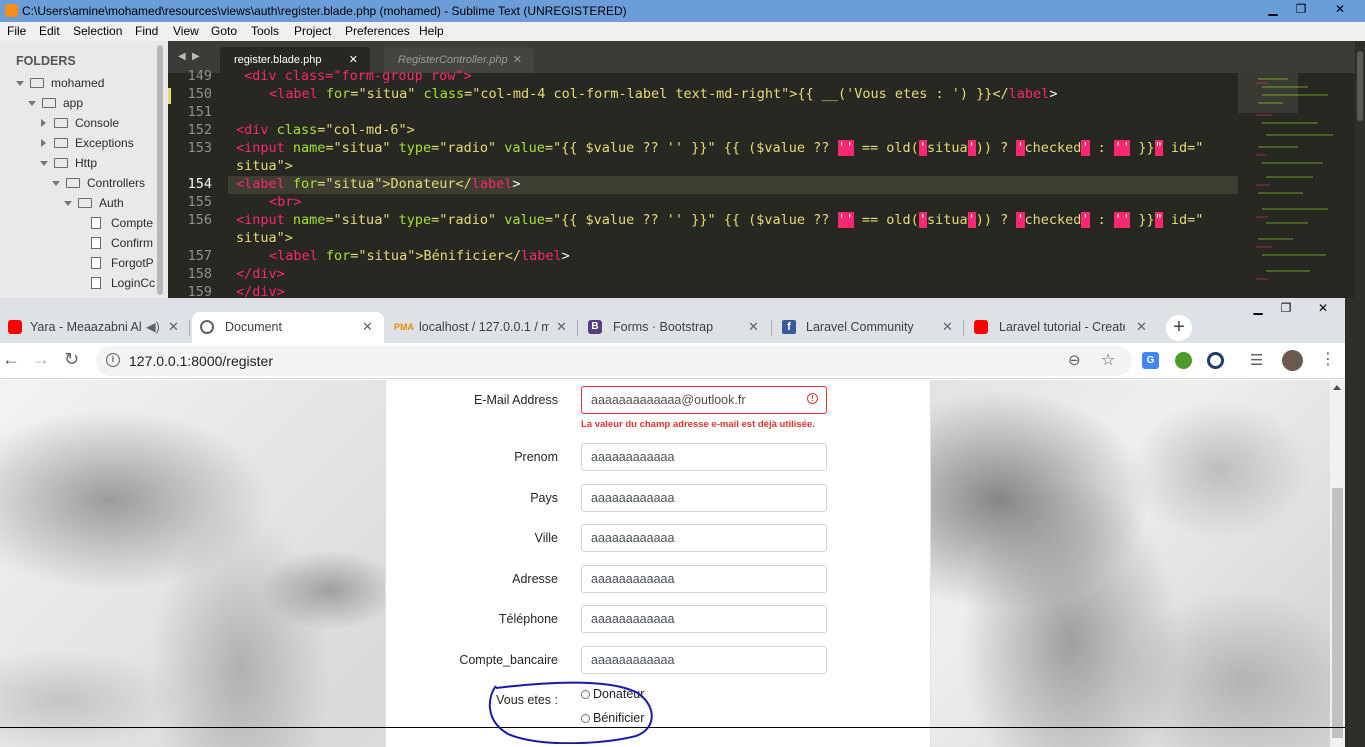  I want to click on radio-donateur, so click(585, 694).